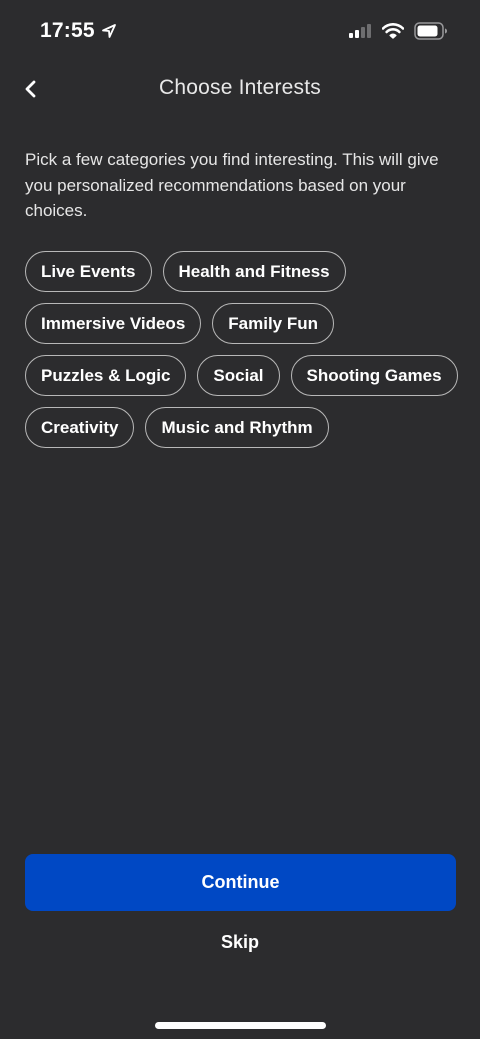 This screenshot has width=480, height=1039. Describe the element at coordinates (80, 427) in the screenshot. I see `interest-chip-creativity: Creativity` at that location.